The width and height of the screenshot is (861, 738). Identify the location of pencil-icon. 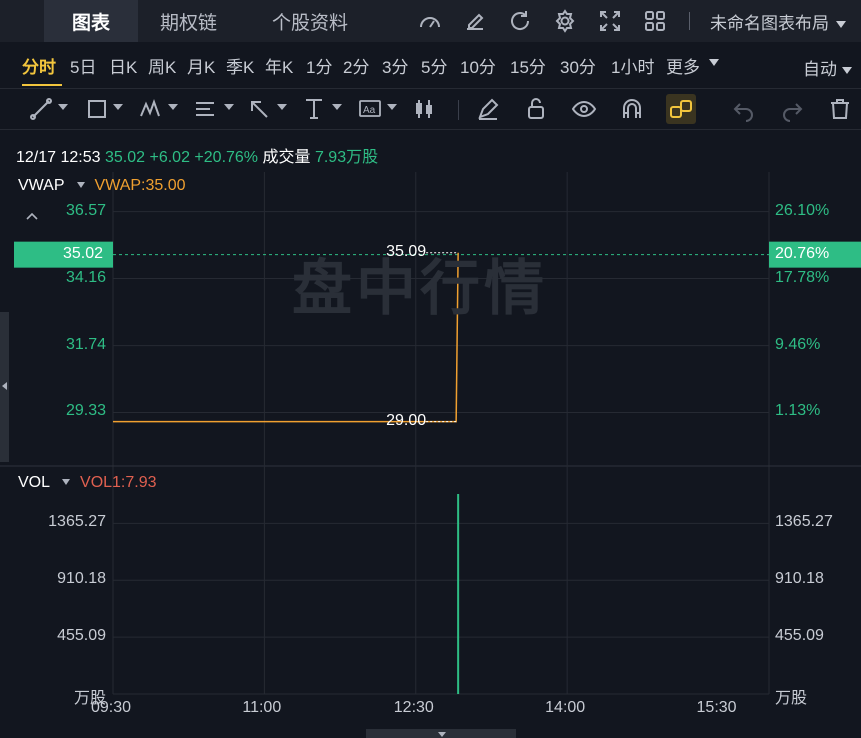
(488, 109).